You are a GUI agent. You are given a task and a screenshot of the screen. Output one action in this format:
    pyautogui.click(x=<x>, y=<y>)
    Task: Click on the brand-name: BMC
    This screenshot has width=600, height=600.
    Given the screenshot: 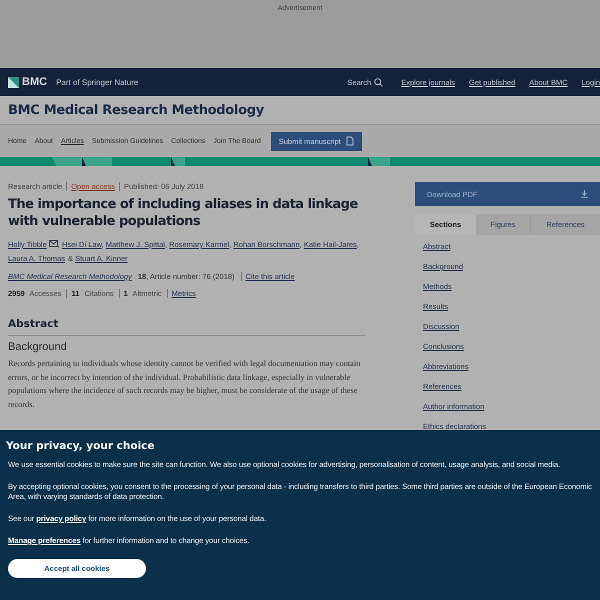 What is the action you would take?
    pyautogui.click(x=35, y=82)
    